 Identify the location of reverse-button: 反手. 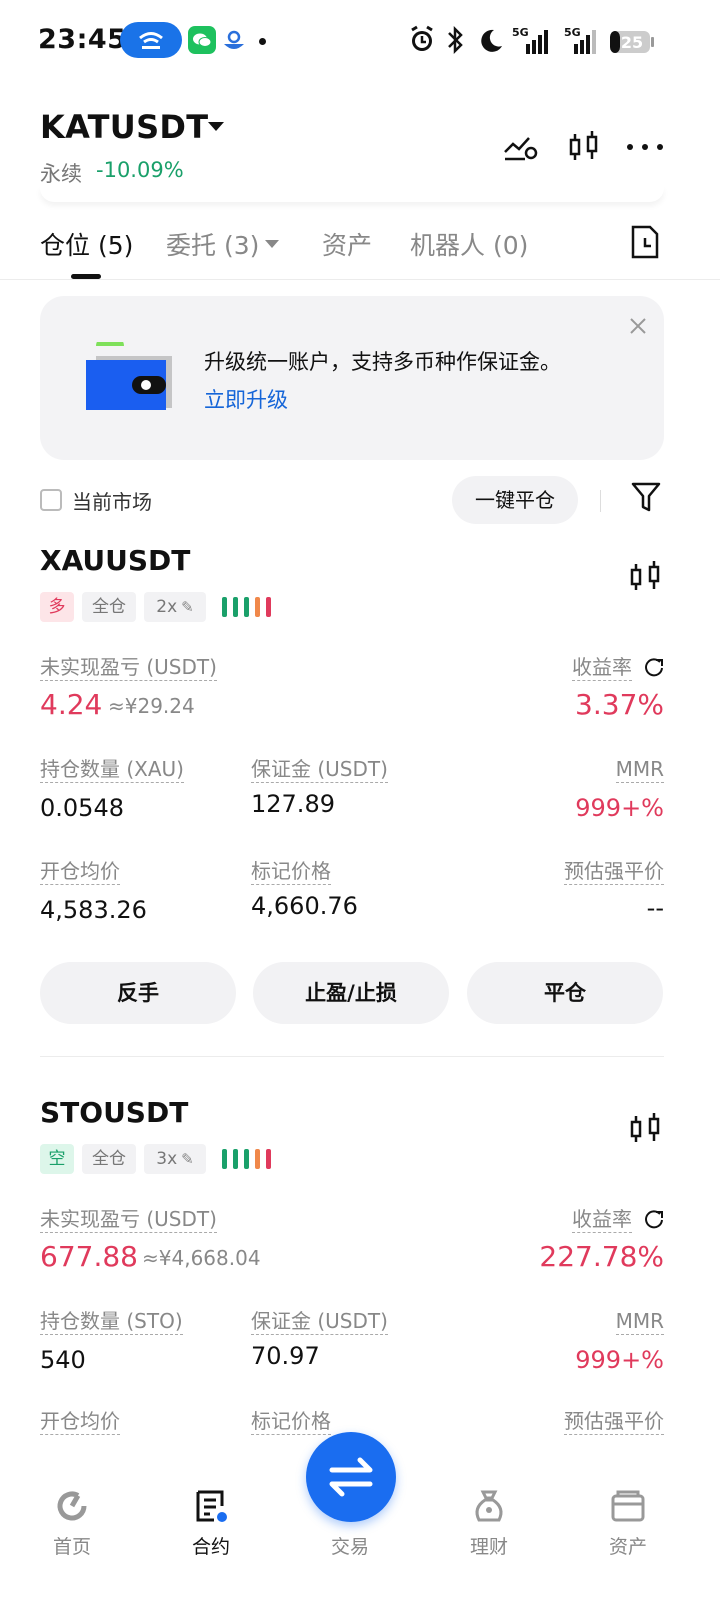
(138, 993).